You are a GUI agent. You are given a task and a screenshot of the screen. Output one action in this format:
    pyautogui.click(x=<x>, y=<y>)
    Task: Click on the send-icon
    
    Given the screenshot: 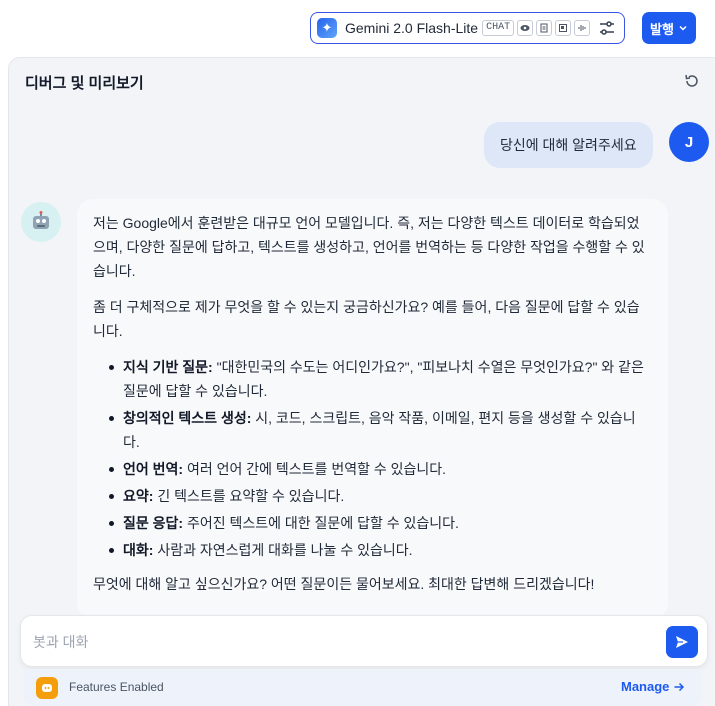 What is the action you would take?
    pyautogui.click(x=682, y=642)
    